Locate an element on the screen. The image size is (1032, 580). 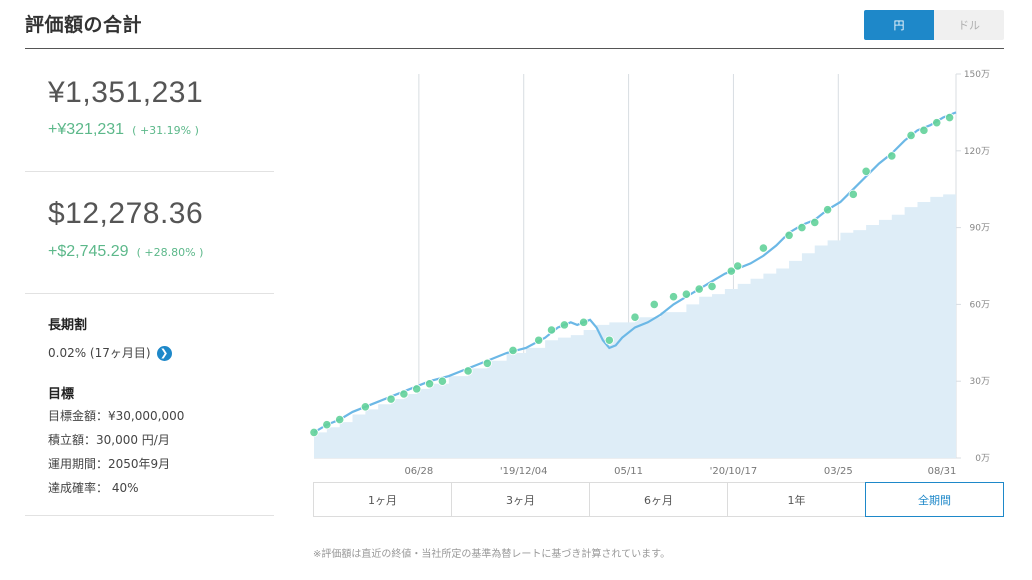
yen-total-value: ¥1,351,231 is located at coordinates (126, 92).